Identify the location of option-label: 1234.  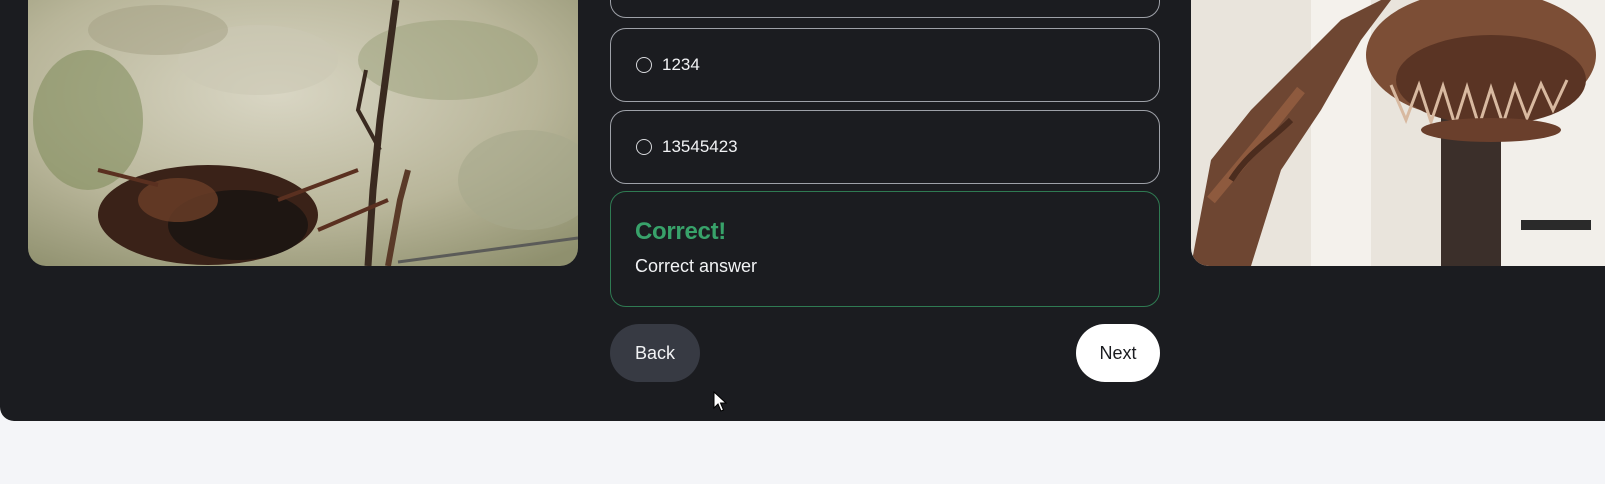
(681, 64).